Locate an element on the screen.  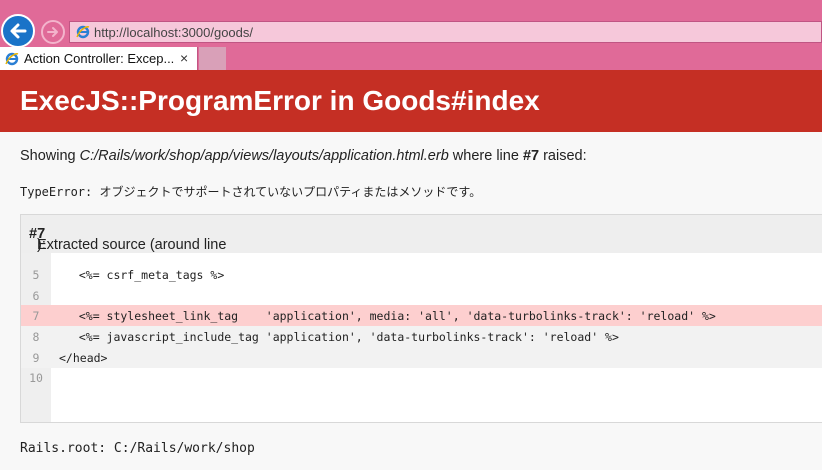
arrow-right-icon is located at coordinates (52, 32).